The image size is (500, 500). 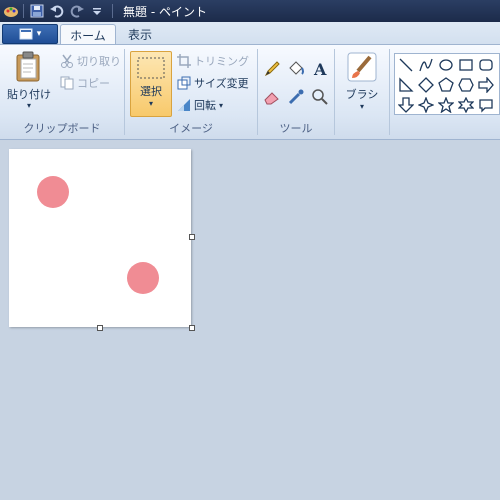 What do you see at coordinates (406, 65) in the screenshot?
I see `line-shape-icon` at bounding box center [406, 65].